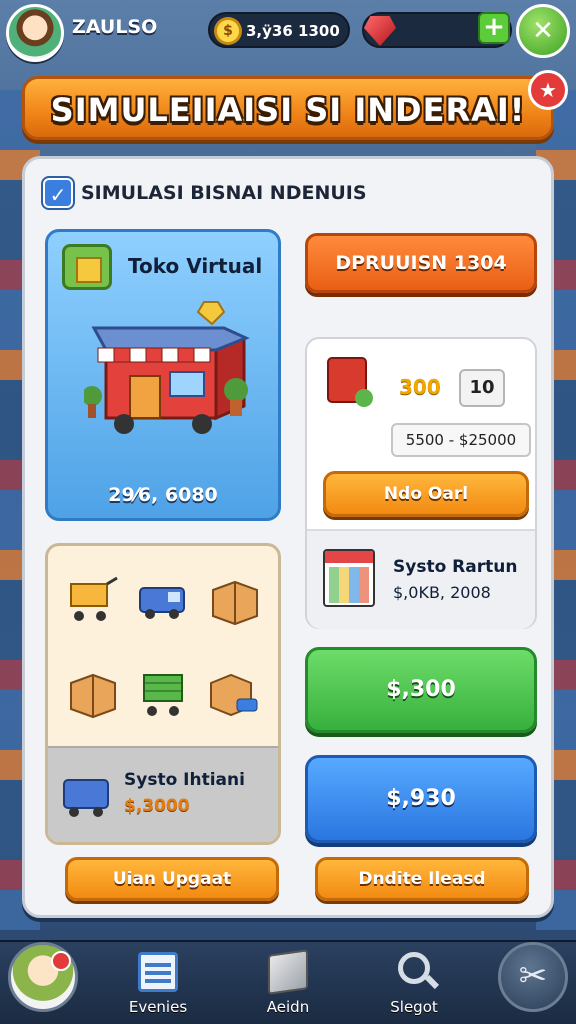 The image size is (576, 1024). I want to click on truck-icon, so click(86, 798).